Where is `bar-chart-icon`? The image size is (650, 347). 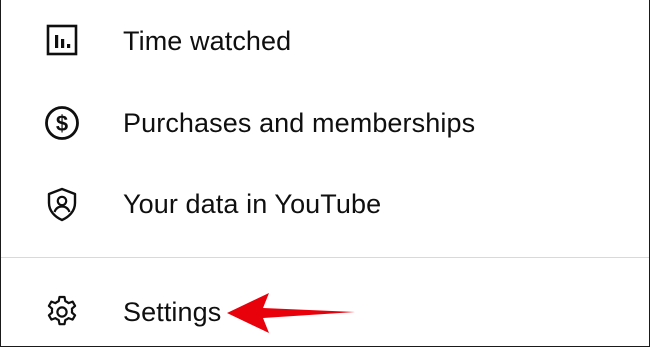
bar-chart-icon is located at coordinates (62, 41).